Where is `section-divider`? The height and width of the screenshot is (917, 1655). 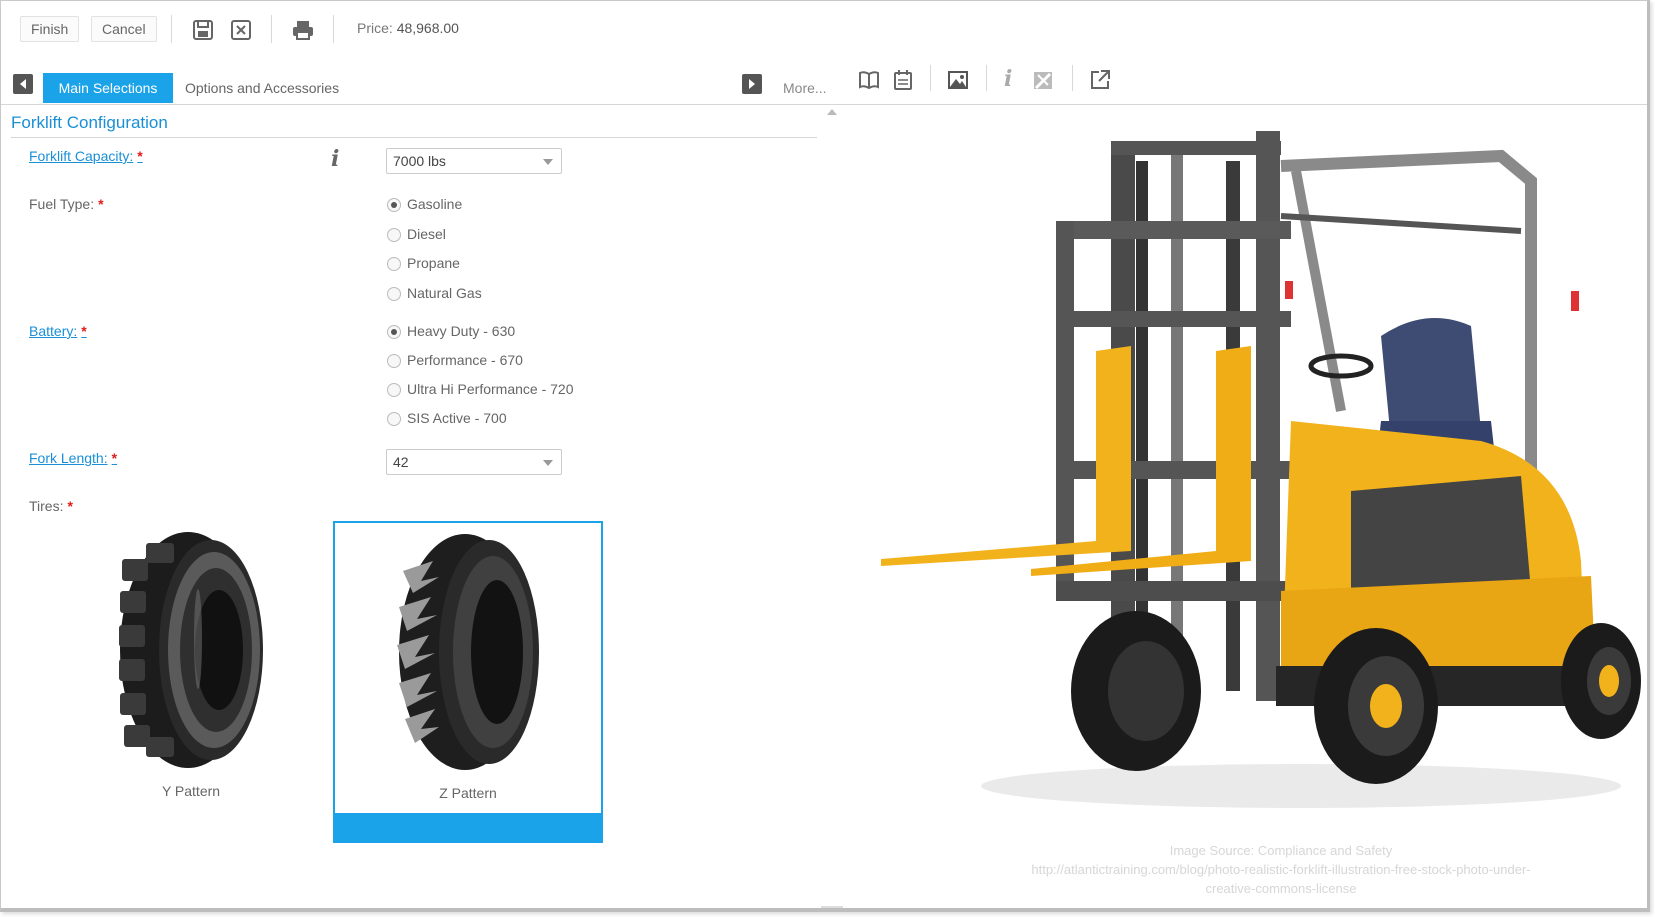
section-divider is located at coordinates (414, 137).